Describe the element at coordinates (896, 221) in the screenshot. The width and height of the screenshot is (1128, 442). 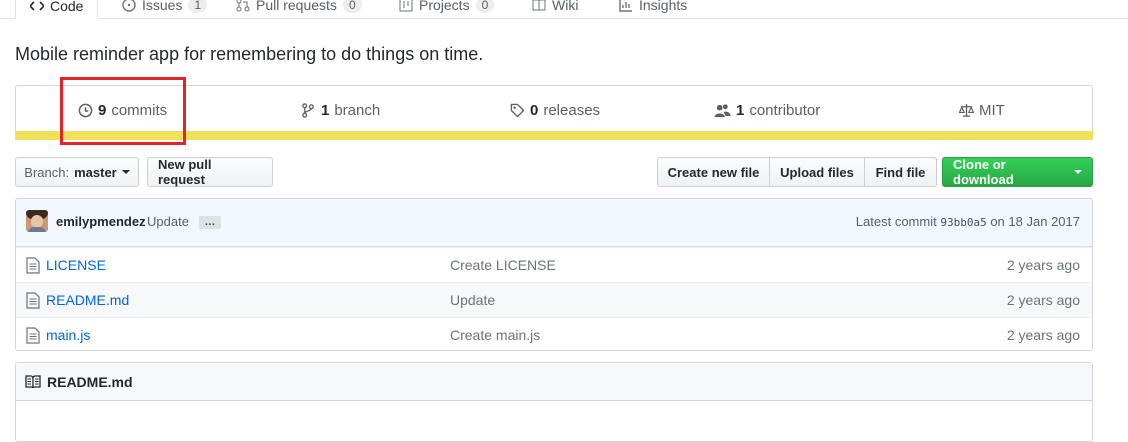
I see `latest-commit-label: Latest commit` at that location.